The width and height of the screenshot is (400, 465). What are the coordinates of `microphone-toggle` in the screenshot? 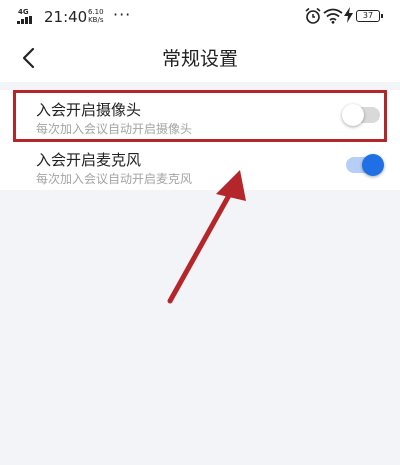 It's located at (365, 165).